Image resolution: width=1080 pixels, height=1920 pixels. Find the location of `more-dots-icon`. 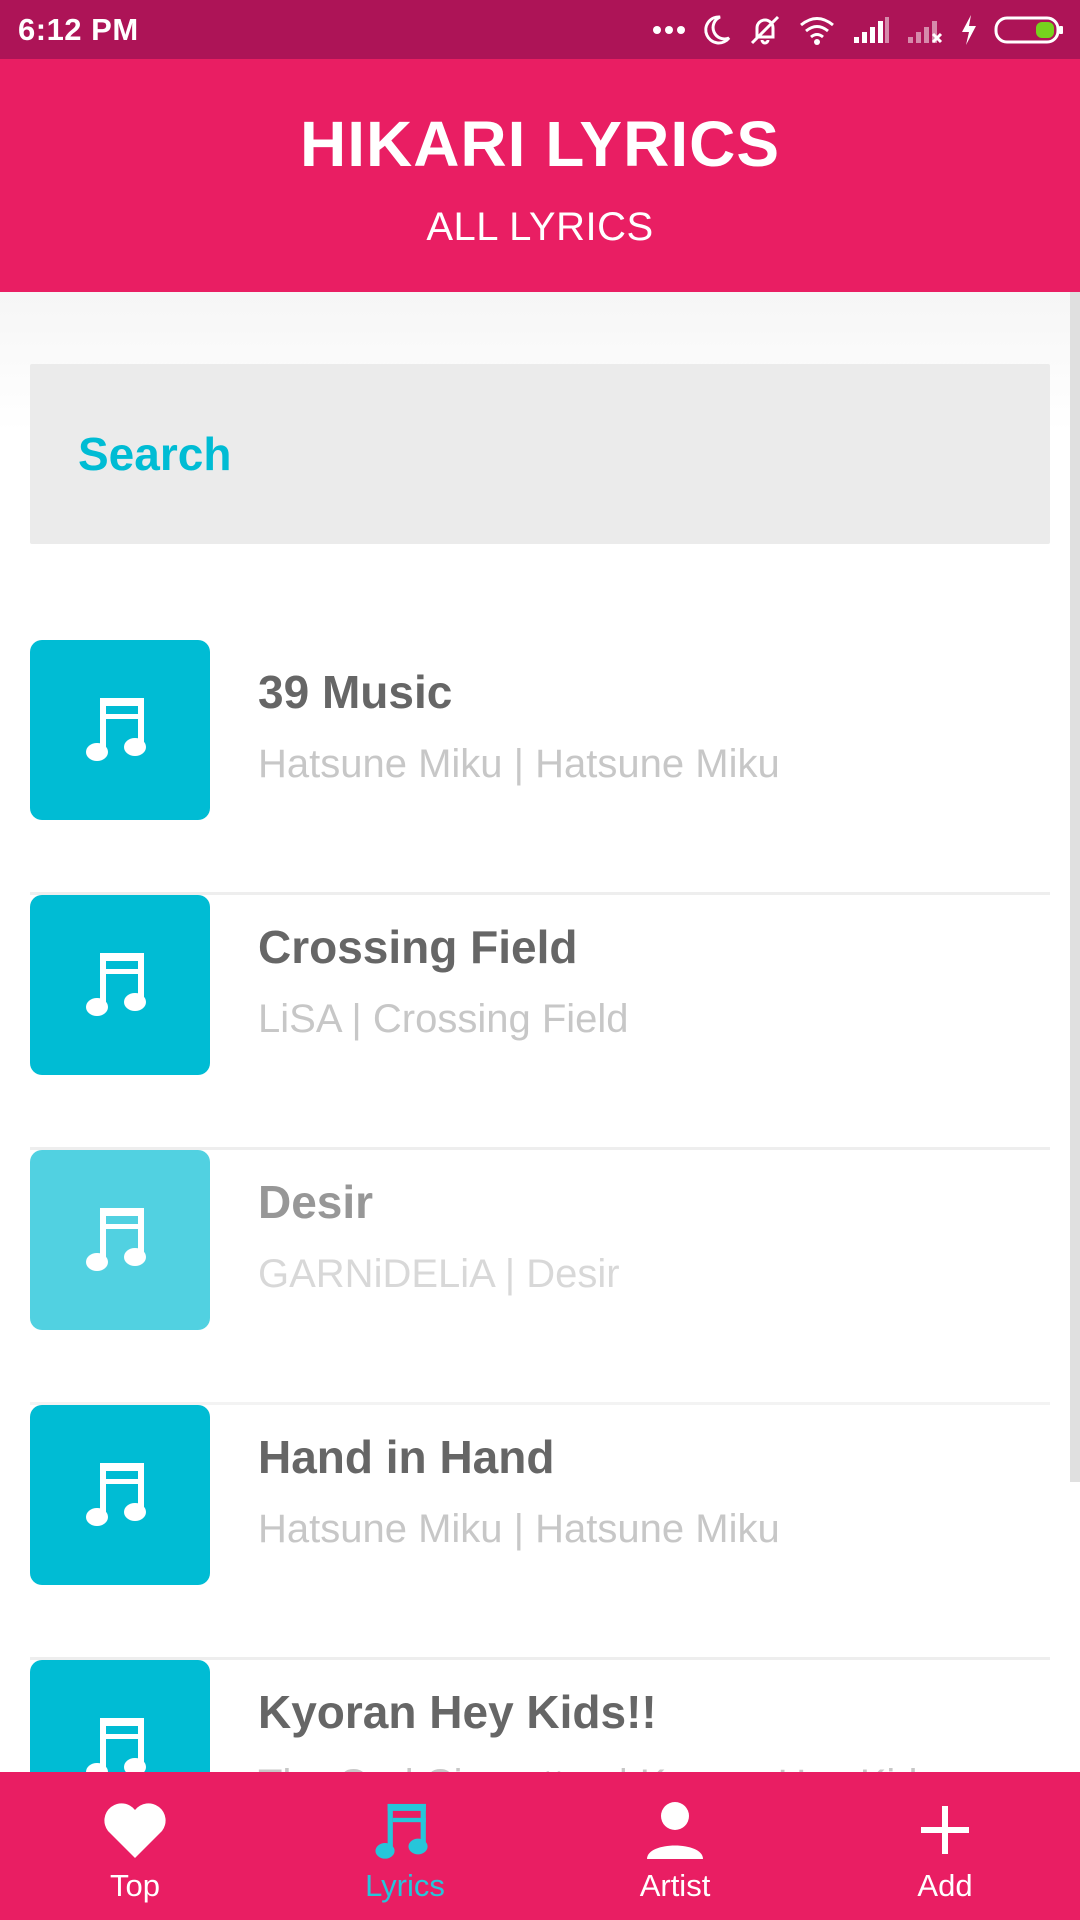

more-dots-icon is located at coordinates (669, 30).